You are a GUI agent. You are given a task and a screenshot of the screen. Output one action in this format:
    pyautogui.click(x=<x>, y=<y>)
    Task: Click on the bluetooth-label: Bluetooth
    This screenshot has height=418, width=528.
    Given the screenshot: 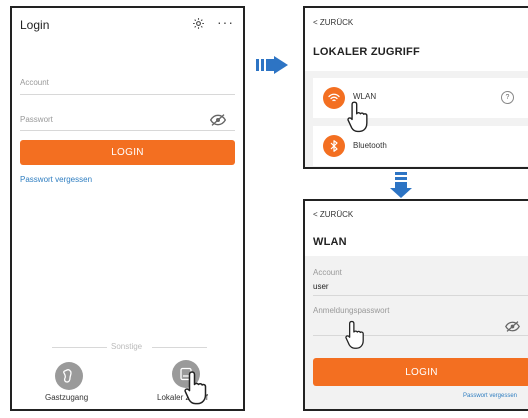 What is the action you would take?
    pyautogui.click(x=370, y=145)
    